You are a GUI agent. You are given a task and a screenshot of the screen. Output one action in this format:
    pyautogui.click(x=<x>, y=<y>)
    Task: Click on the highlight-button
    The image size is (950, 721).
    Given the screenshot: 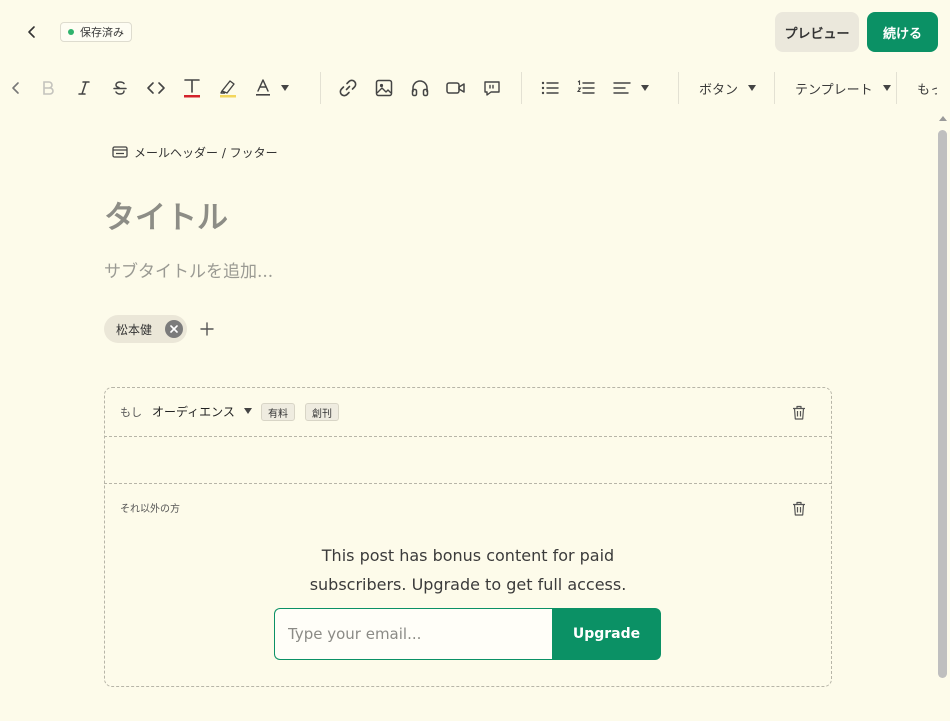 What is the action you would take?
    pyautogui.click(x=228, y=88)
    